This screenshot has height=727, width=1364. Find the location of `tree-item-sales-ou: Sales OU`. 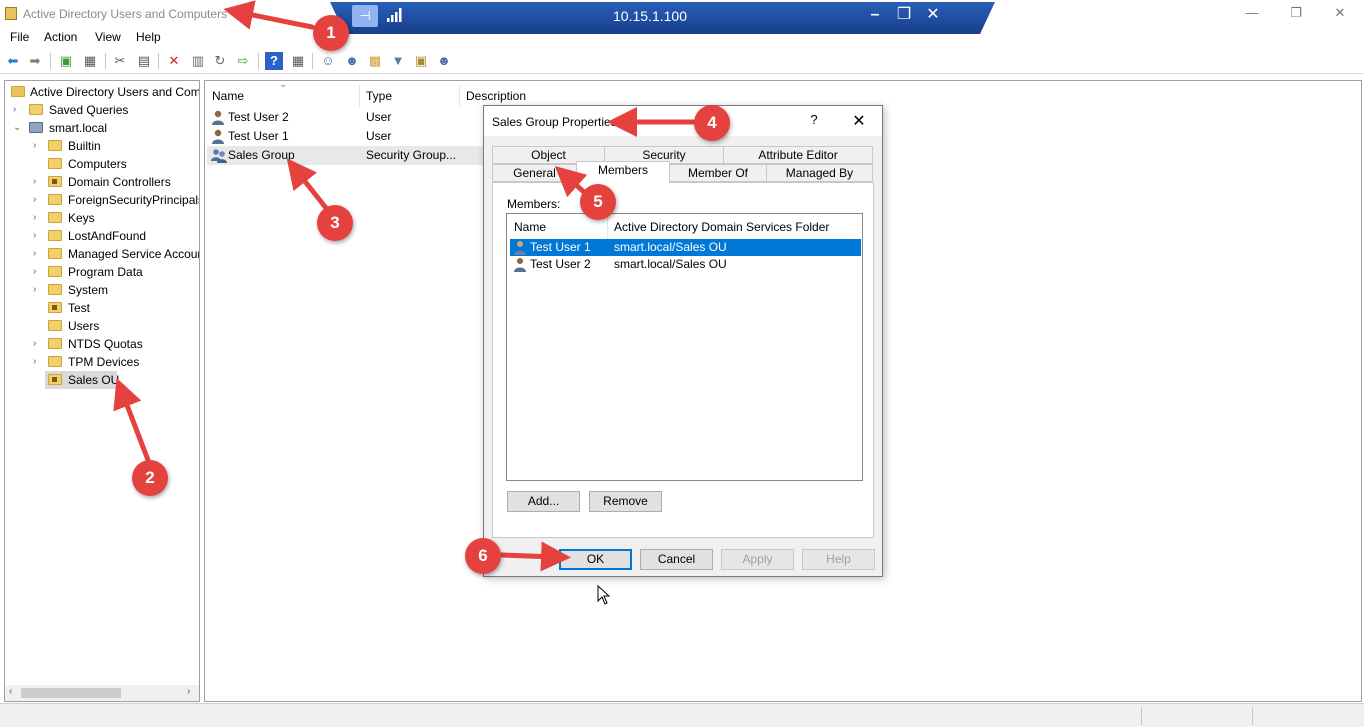

tree-item-sales-ou: Sales OU is located at coordinates (102, 380).